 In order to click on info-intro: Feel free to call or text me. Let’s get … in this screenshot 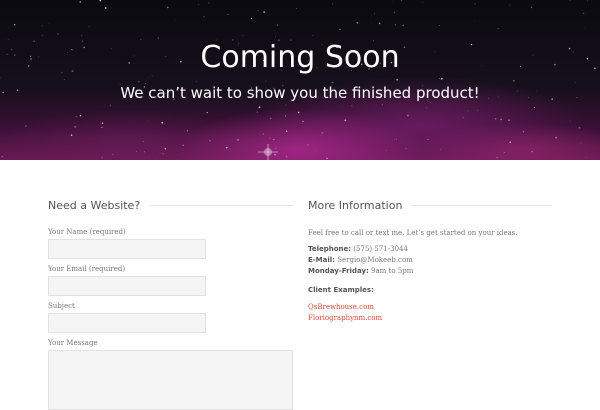, I will do `click(430, 233)`.